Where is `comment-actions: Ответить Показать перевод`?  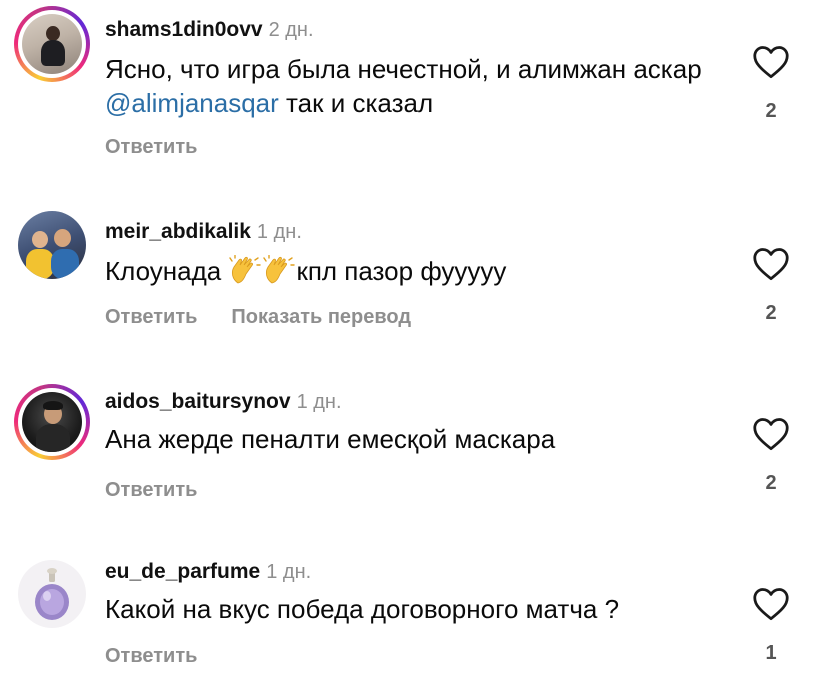 comment-actions: Ответить Показать перевод is located at coordinates (258, 317).